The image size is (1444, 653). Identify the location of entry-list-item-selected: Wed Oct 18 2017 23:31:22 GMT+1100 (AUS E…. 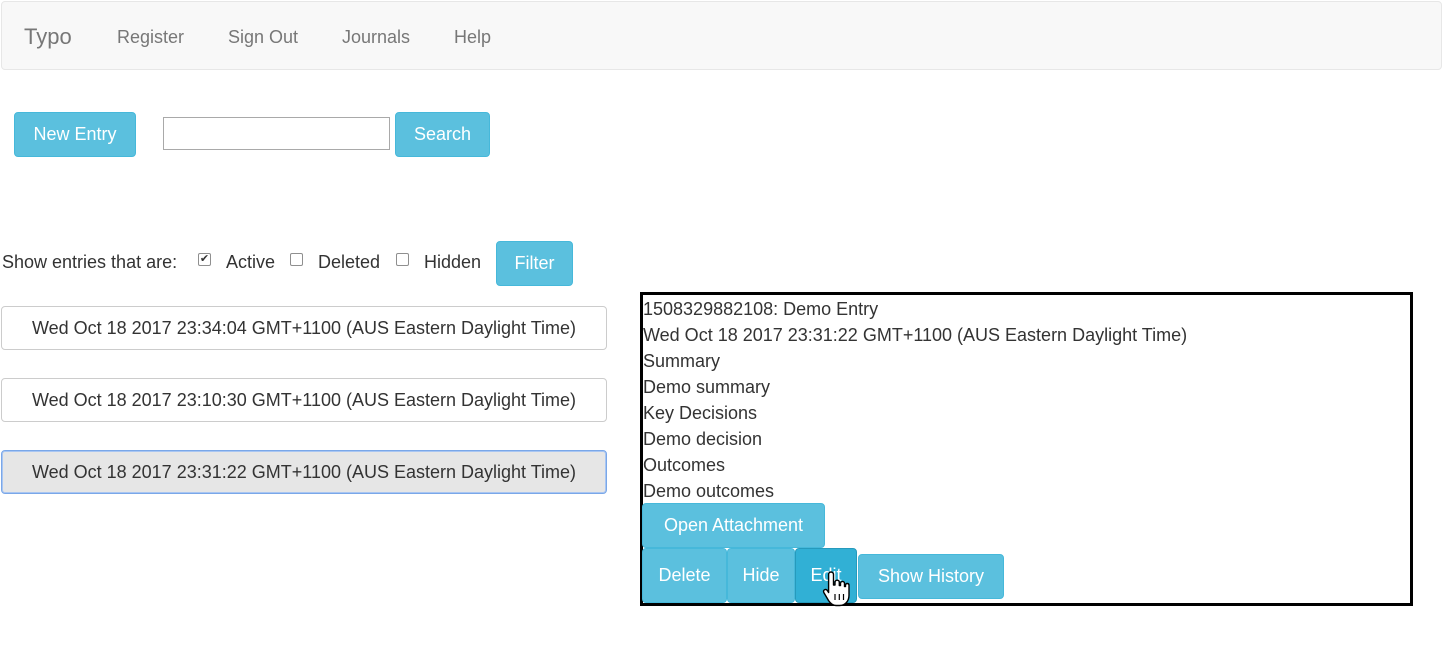
(304, 472).